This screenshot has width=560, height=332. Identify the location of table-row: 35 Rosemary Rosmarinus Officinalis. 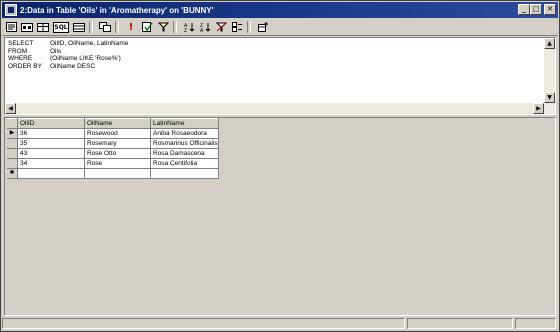
(113, 143).